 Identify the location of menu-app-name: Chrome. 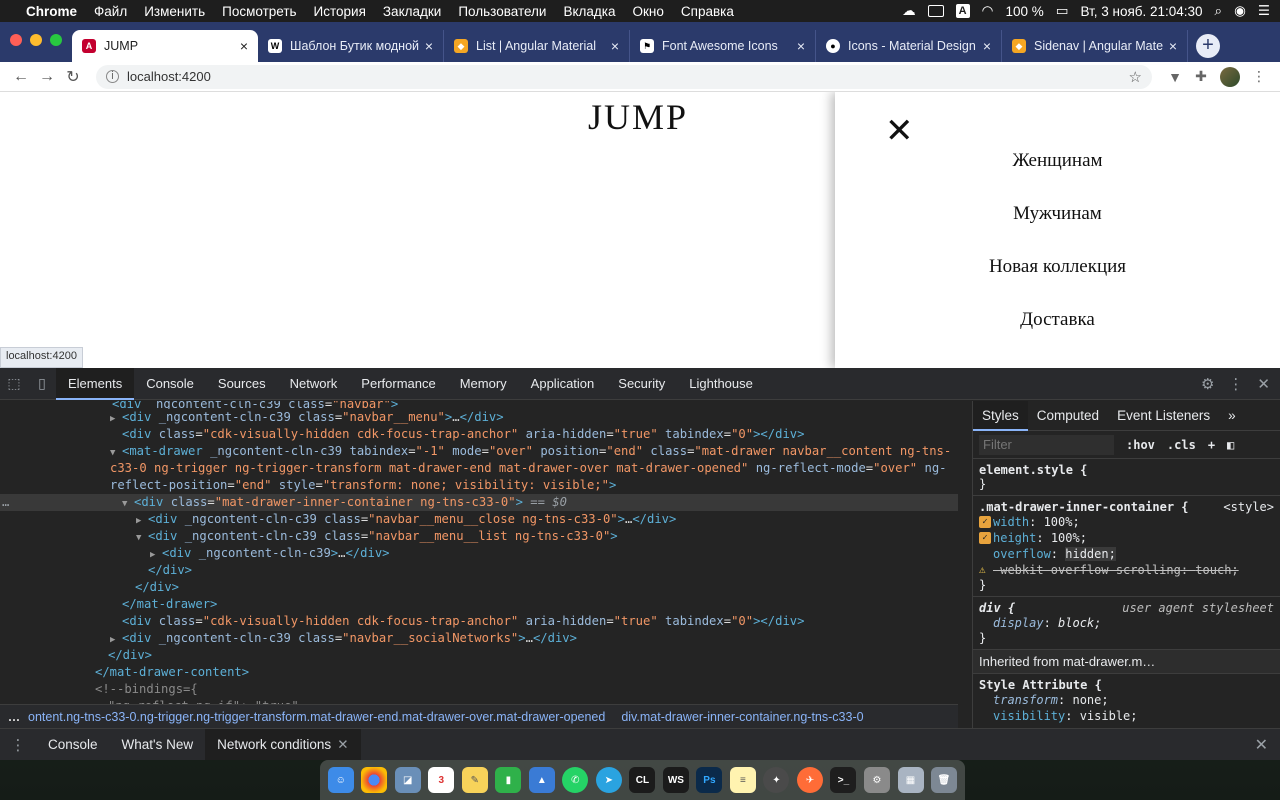
(51, 11).